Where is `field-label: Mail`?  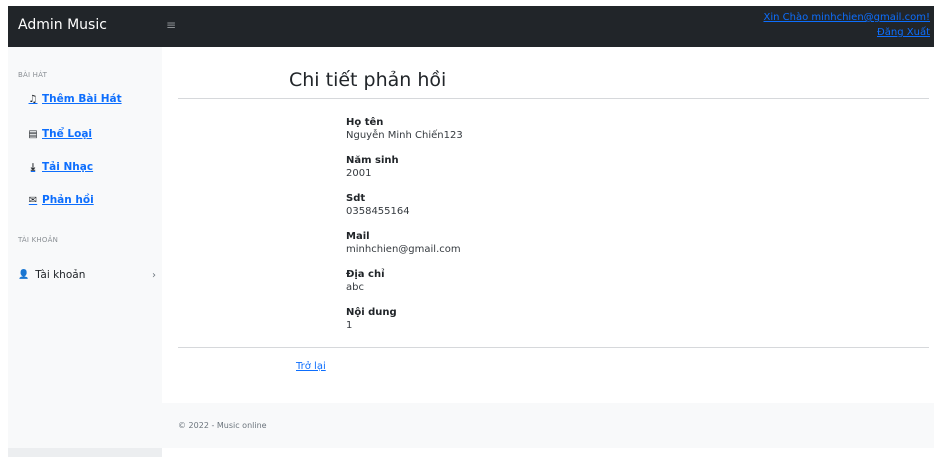
field-label: Mail is located at coordinates (358, 236).